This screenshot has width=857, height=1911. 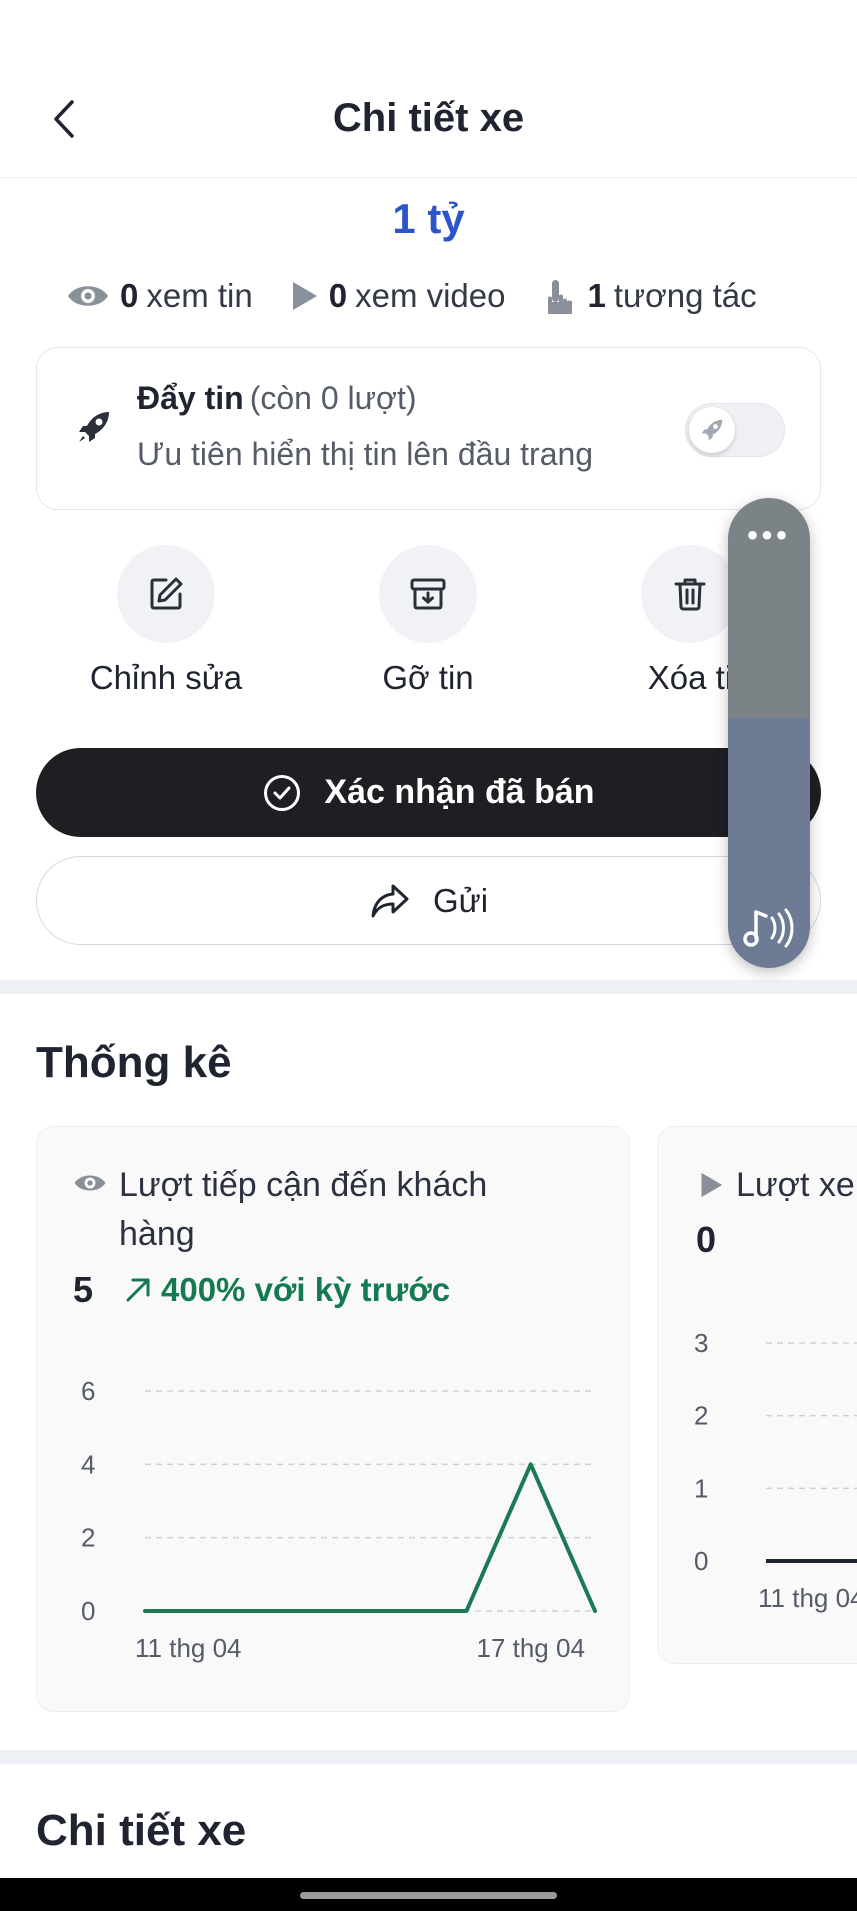 I want to click on send-label: Gửi, so click(x=460, y=900).